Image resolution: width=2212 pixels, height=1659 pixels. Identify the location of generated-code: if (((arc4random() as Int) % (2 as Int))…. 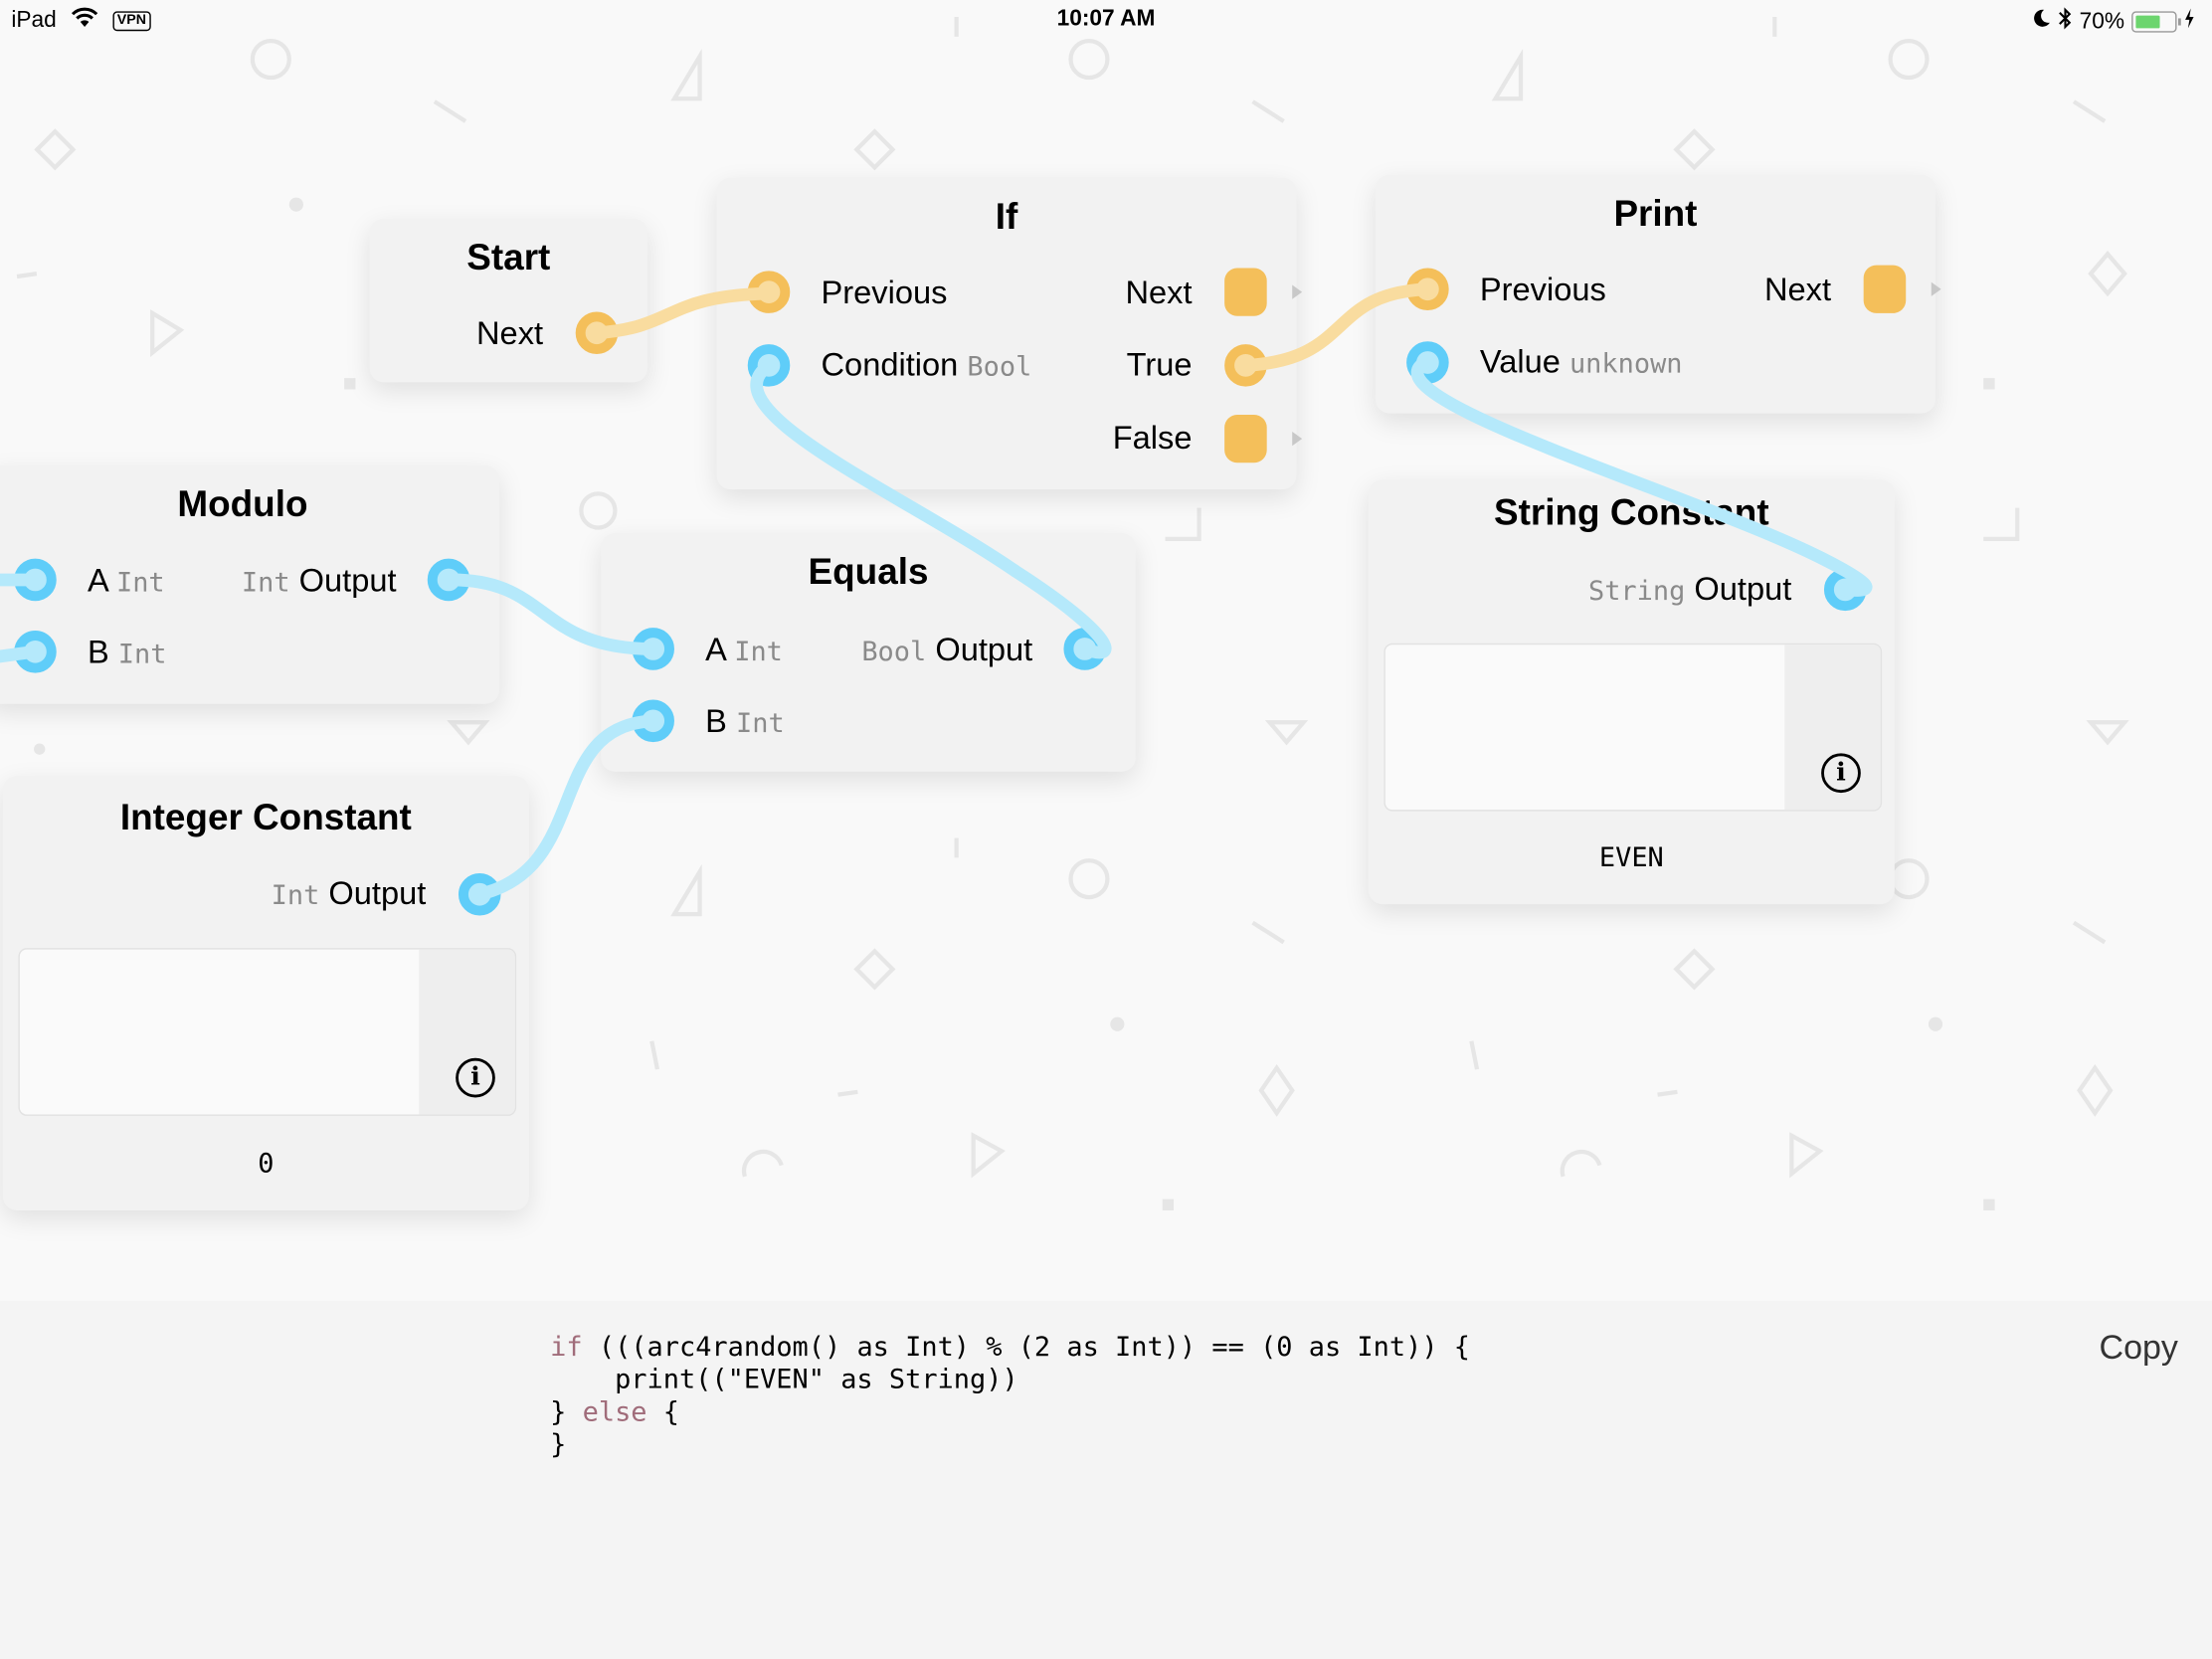
(1010, 1396).